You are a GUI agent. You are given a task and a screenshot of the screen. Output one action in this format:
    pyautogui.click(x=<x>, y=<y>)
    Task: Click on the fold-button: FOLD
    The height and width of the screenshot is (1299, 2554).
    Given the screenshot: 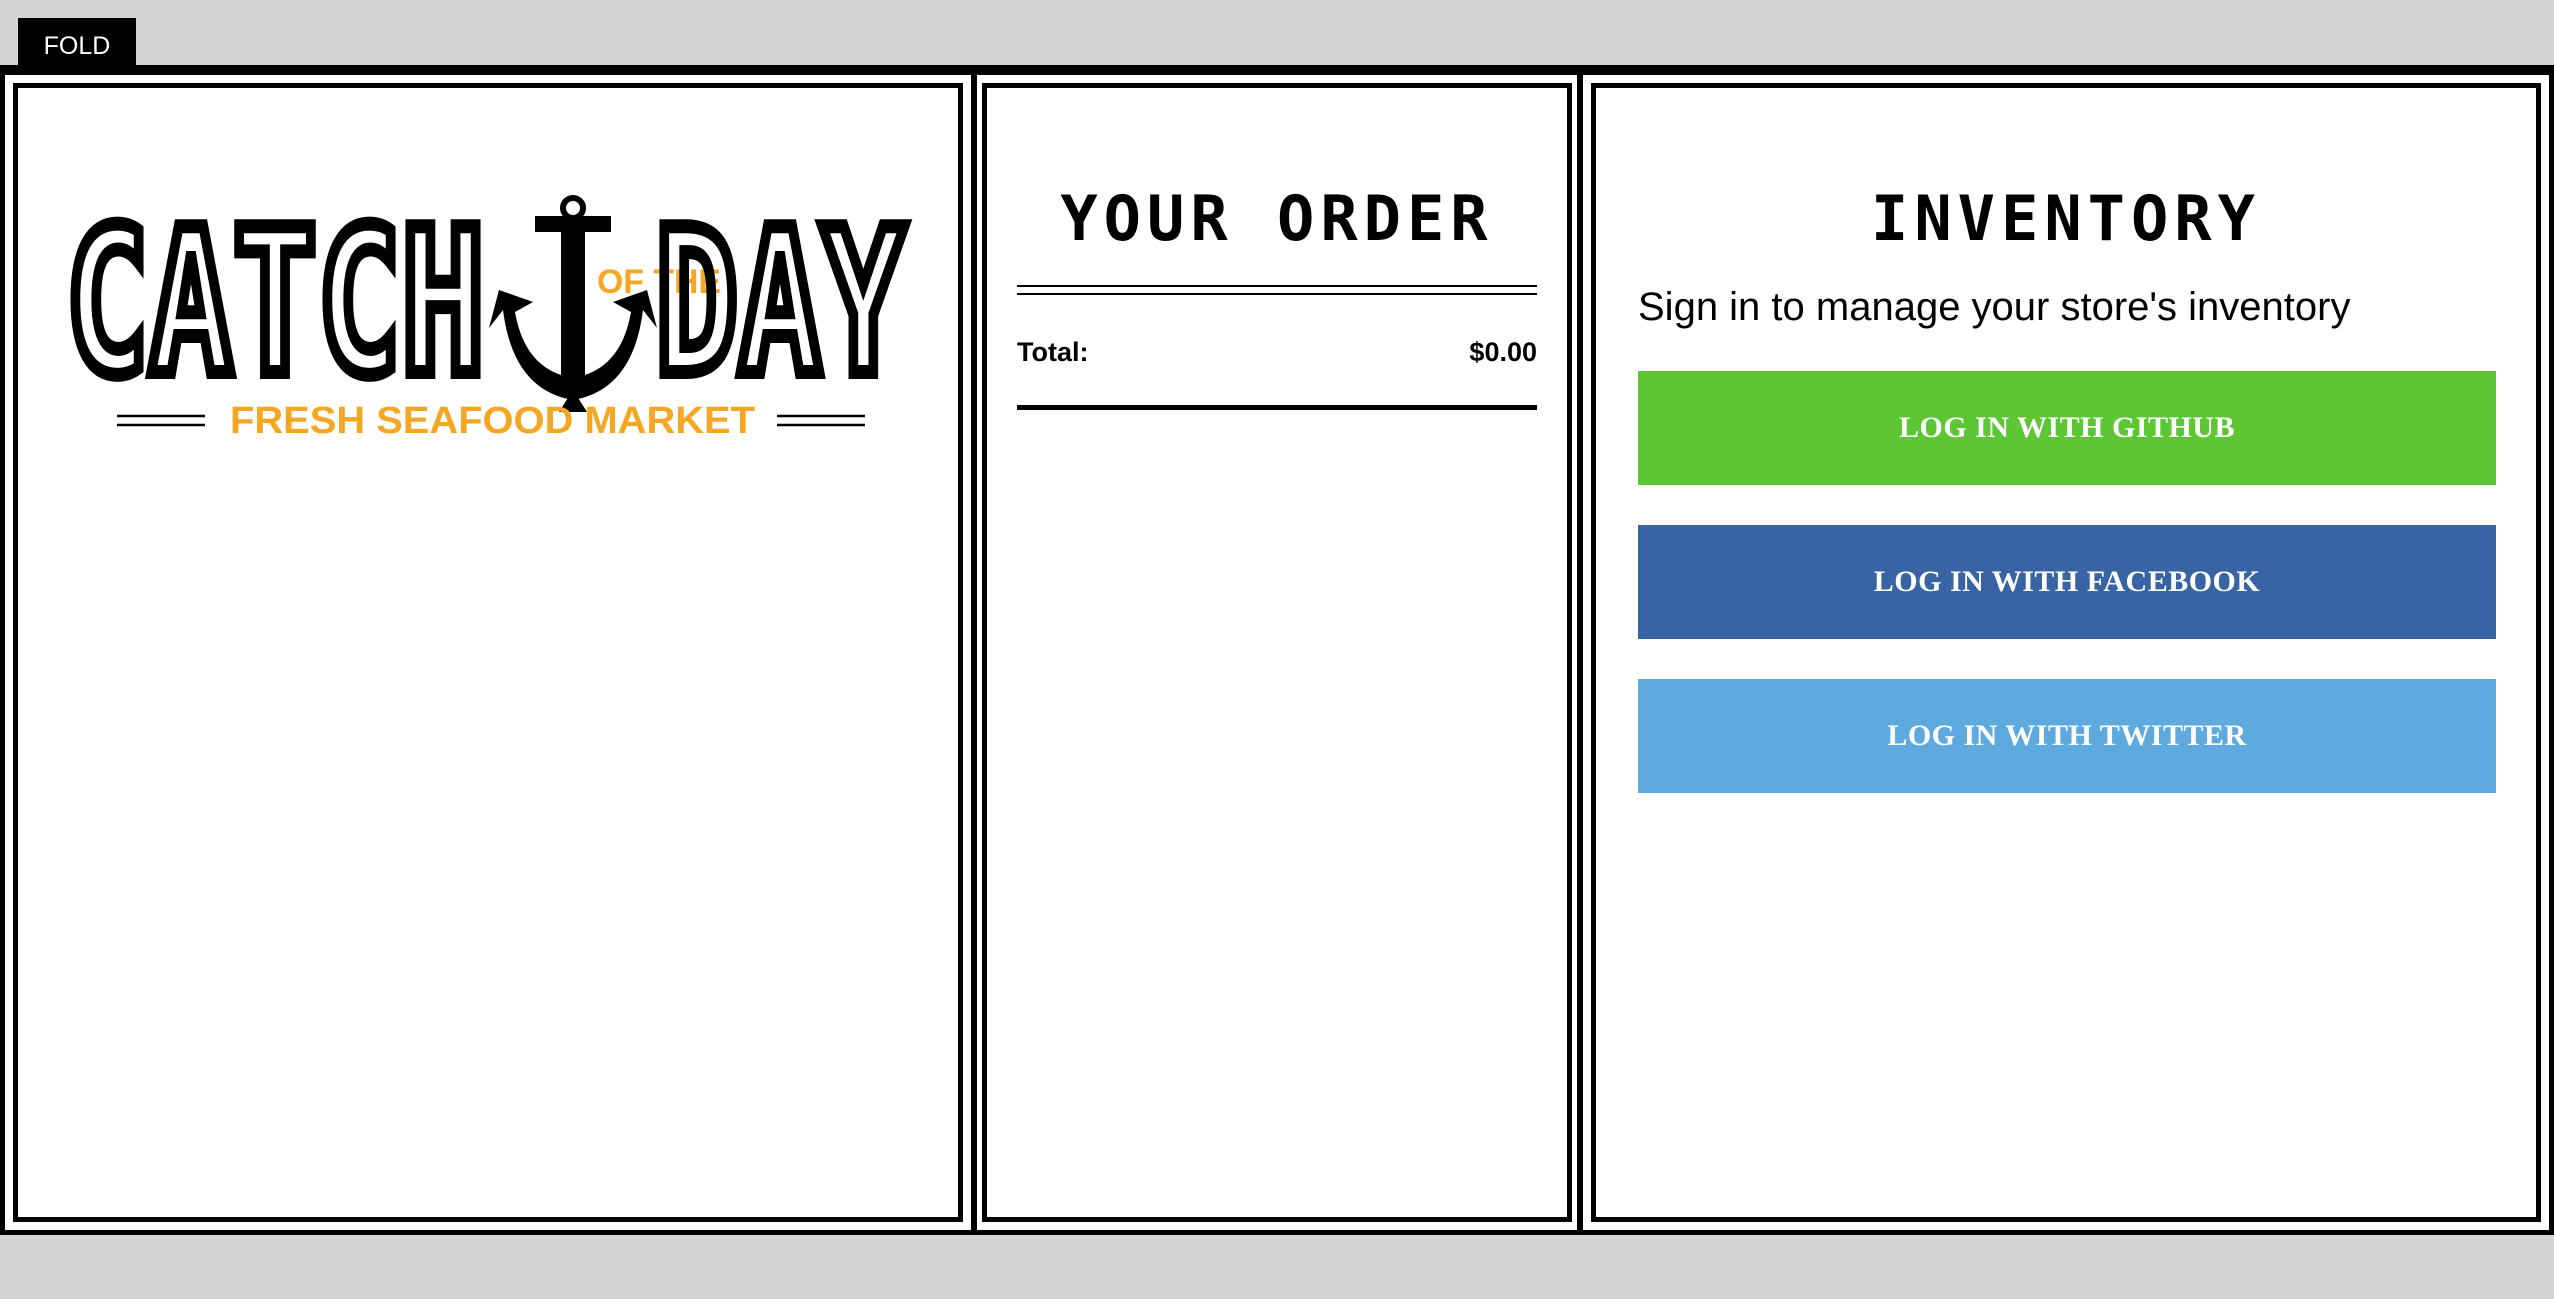 What is the action you would take?
    pyautogui.click(x=77, y=42)
    